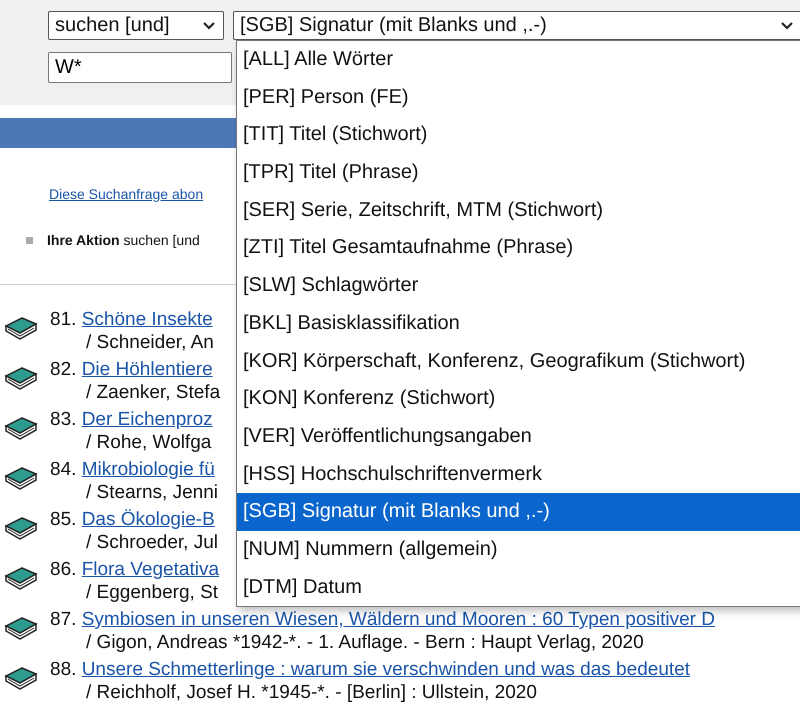  Describe the element at coordinates (518, 97) in the screenshot. I see `dropdown-option: [PER] Person (FE)` at that location.